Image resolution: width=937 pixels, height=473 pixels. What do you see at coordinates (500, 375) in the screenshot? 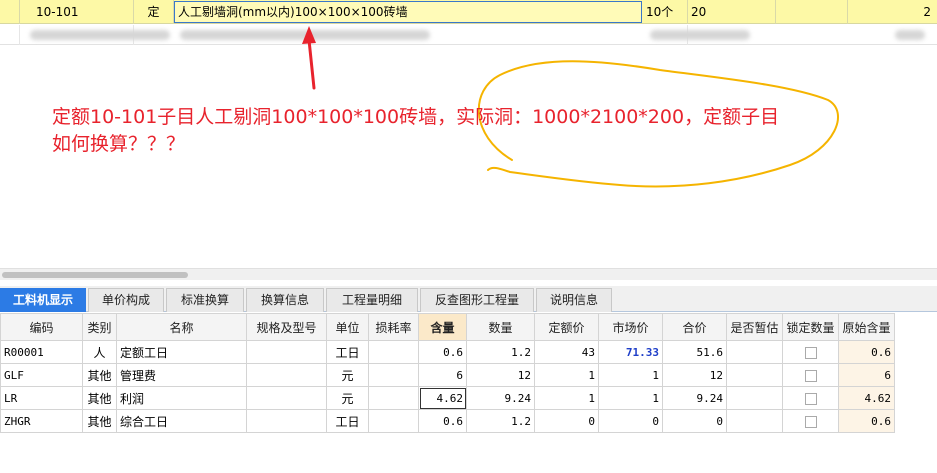
I see `cell-quantity: 12` at bounding box center [500, 375].